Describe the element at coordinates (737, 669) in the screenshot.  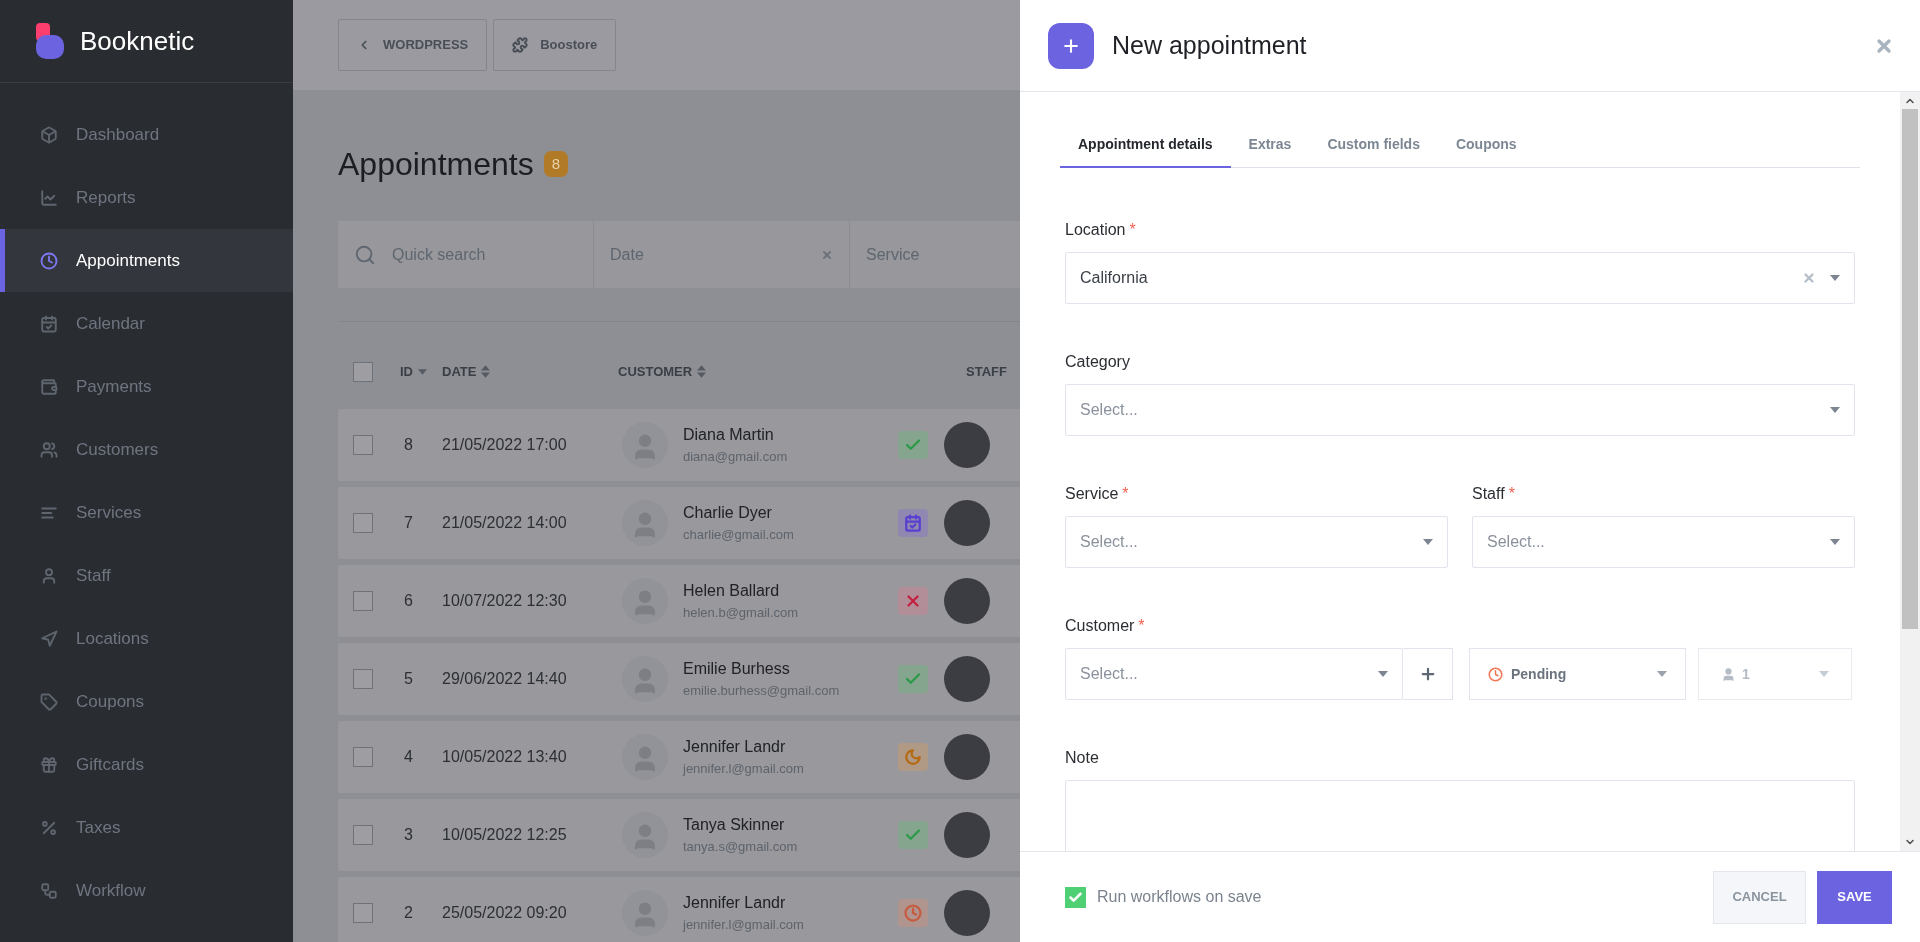
I see `customer-name: Emilie Burhess` at that location.